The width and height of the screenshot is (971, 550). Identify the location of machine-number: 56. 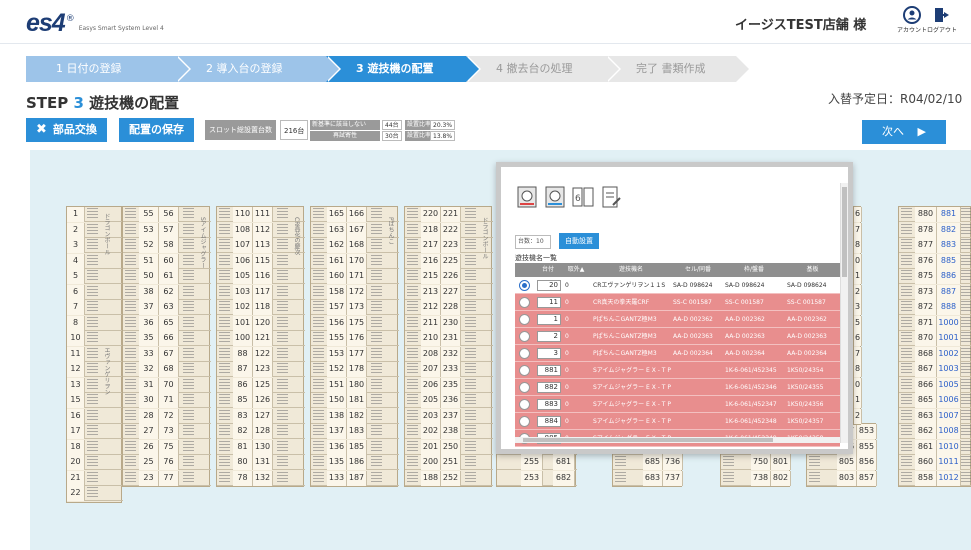
(169, 214).